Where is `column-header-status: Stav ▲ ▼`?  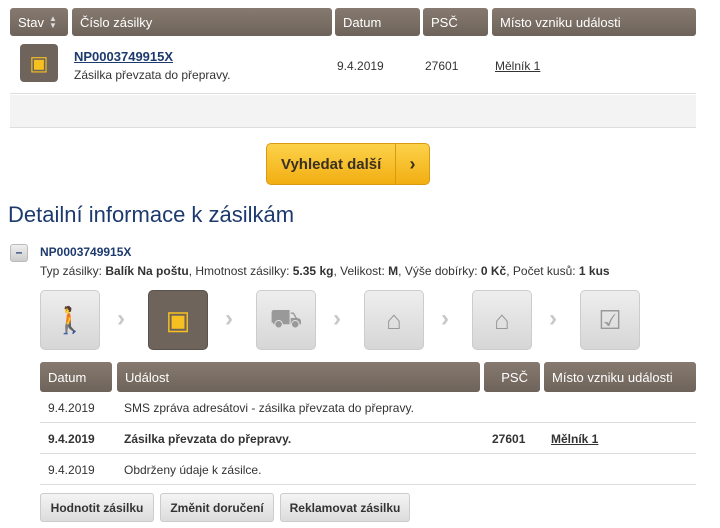 column-header-status: Stav ▲ ▼ is located at coordinates (39, 22).